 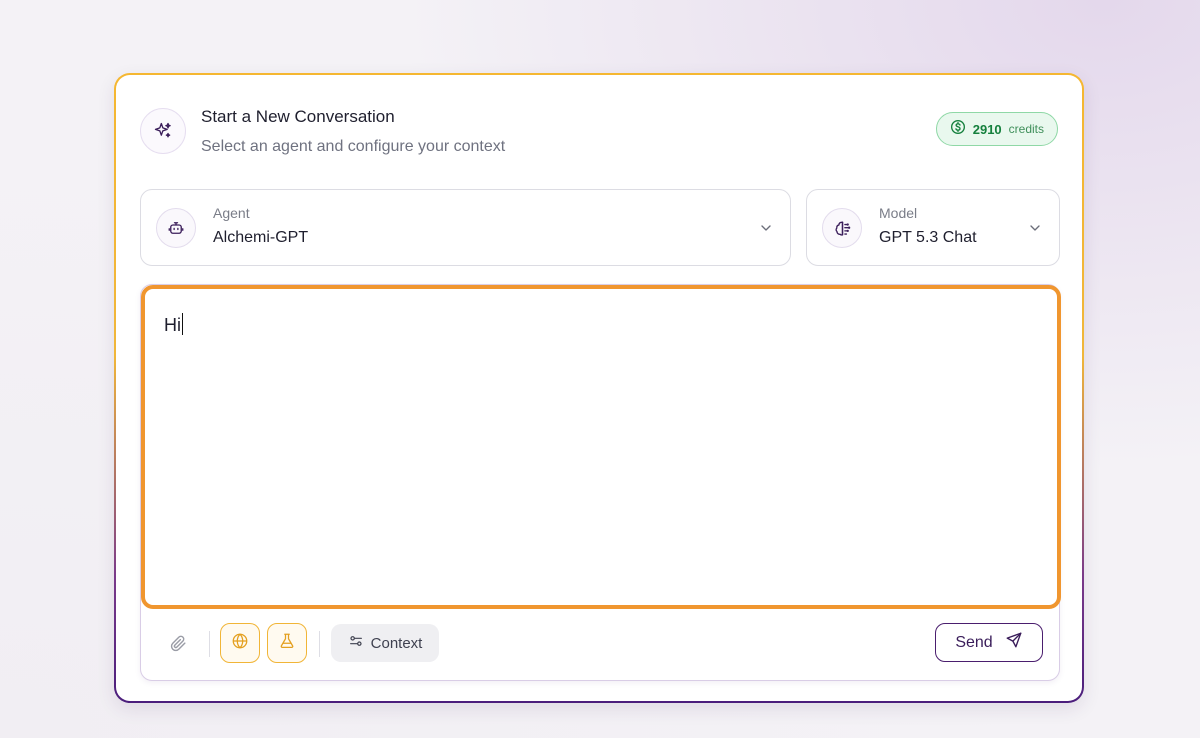 I want to click on send-button: Send, so click(x=989, y=642).